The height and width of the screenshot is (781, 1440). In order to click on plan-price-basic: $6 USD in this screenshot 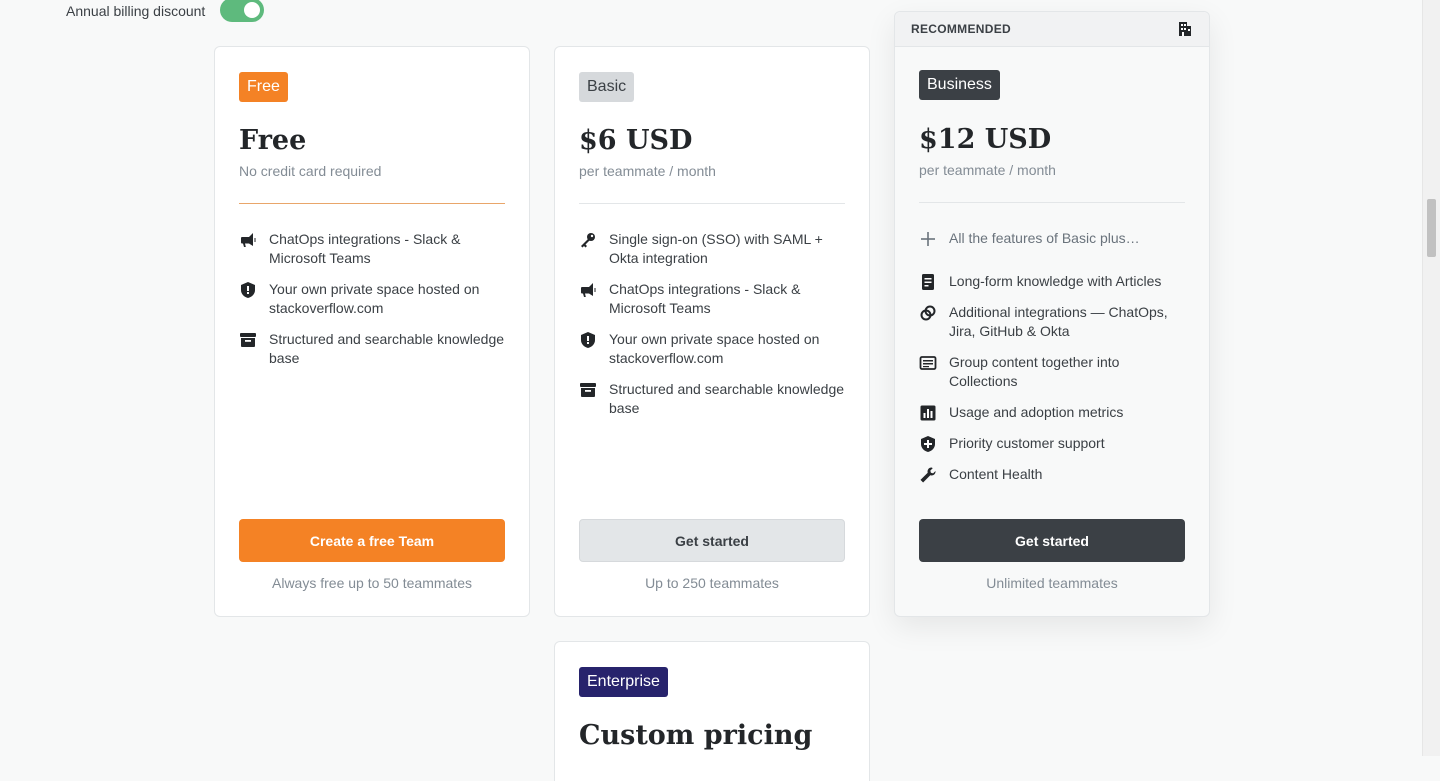, I will do `click(636, 140)`.